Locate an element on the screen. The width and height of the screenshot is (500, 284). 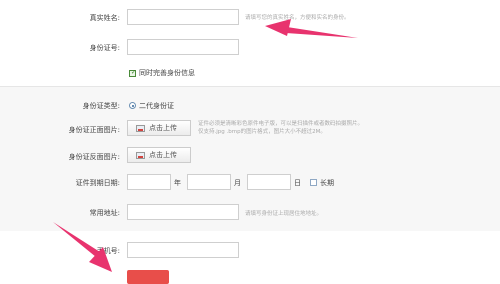
expiry-day-input is located at coordinates (269, 182).